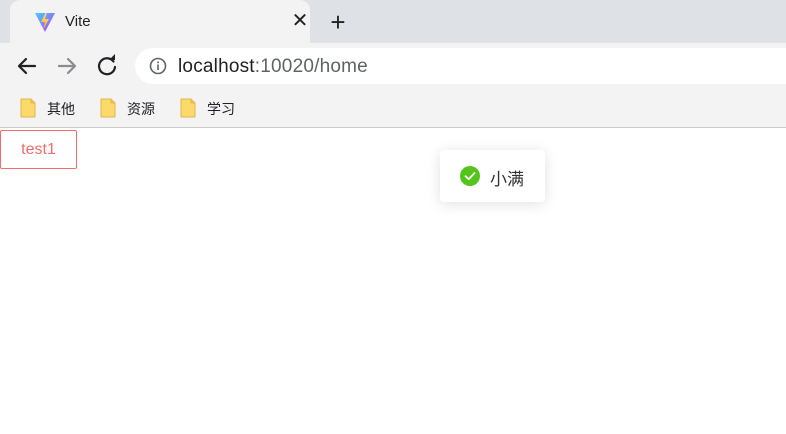  Describe the element at coordinates (216, 66) in the screenshot. I see `url-host: localhost` at that location.